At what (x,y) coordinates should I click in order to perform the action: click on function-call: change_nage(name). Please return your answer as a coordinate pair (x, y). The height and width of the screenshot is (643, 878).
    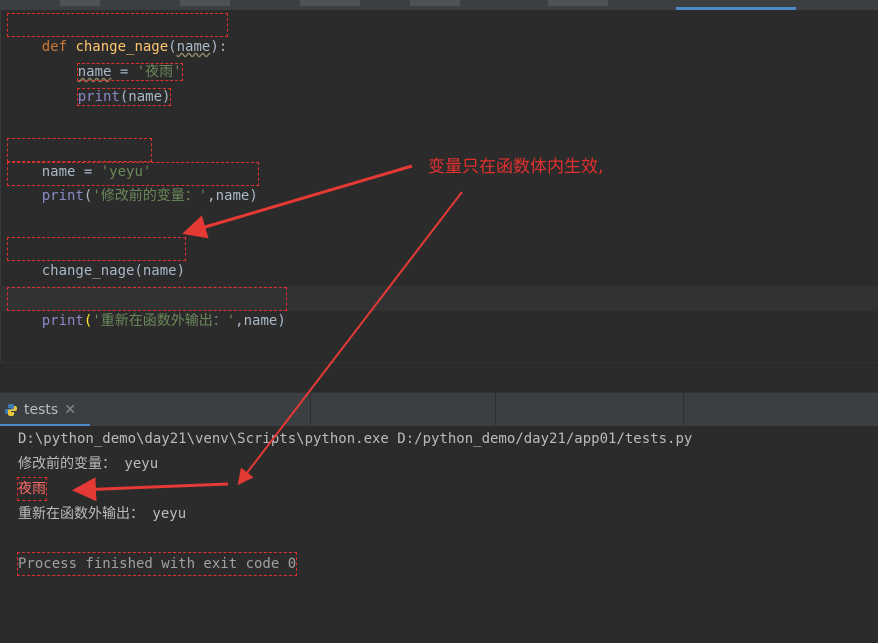
    Looking at the image, I should click on (113, 271).